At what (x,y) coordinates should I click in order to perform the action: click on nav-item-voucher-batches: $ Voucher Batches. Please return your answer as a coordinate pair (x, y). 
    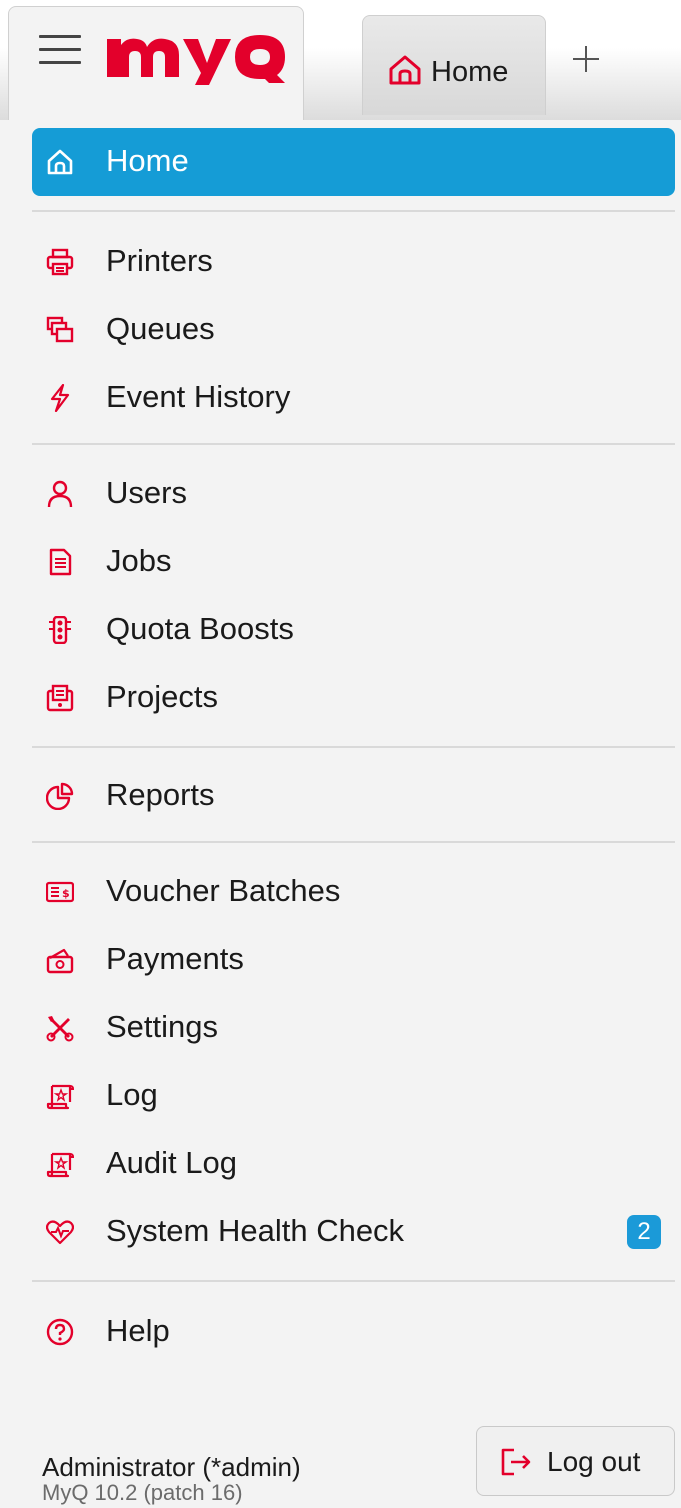
    Looking at the image, I should click on (353, 892).